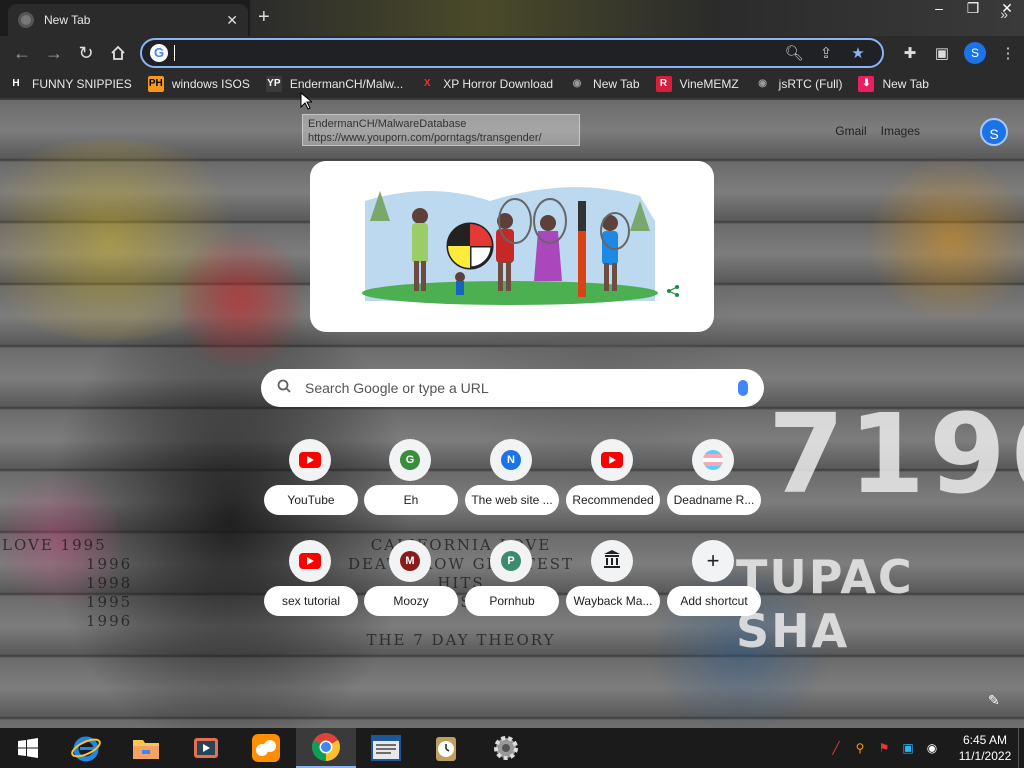 The image size is (1024, 768). What do you see at coordinates (826, 53) in the screenshot?
I see `share-icon: ⇪` at bounding box center [826, 53].